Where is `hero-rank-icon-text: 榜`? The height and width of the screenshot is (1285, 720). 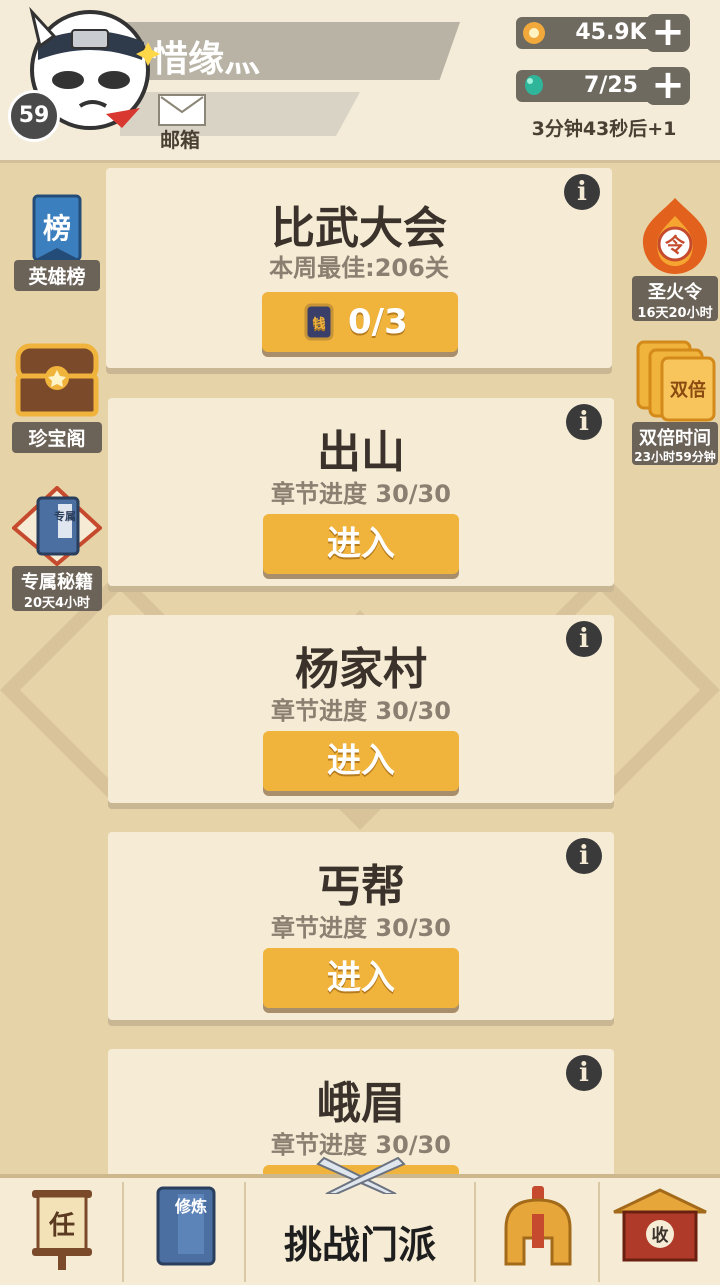 hero-rank-icon-text: 榜 is located at coordinates (57, 228).